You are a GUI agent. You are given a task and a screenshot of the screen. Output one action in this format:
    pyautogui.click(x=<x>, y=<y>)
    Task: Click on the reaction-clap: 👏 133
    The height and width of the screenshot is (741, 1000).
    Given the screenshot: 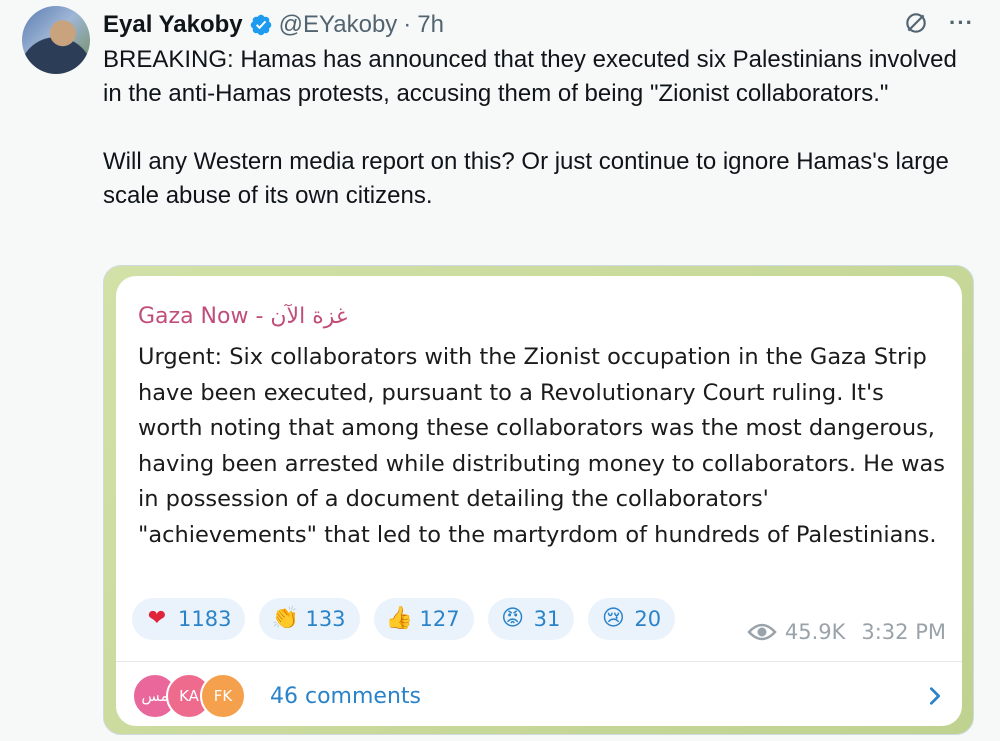 What is the action you would take?
    pyautogui.click(x=309, y=619)
    